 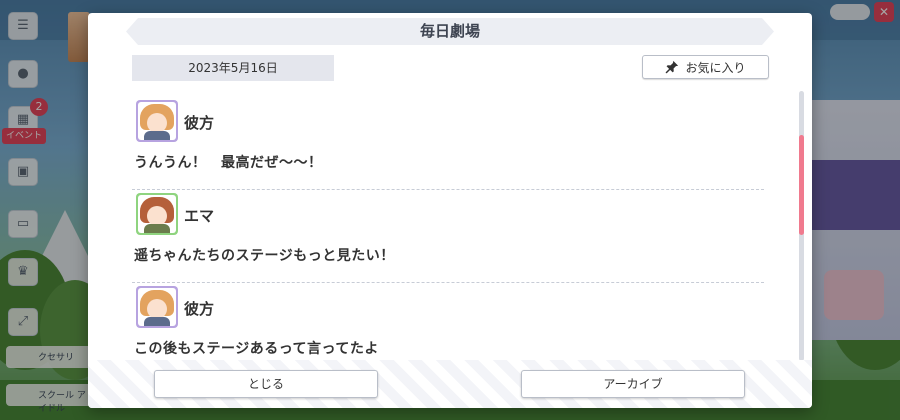 I want to click on speaker-name: エマ, so click(x=199, y=216).